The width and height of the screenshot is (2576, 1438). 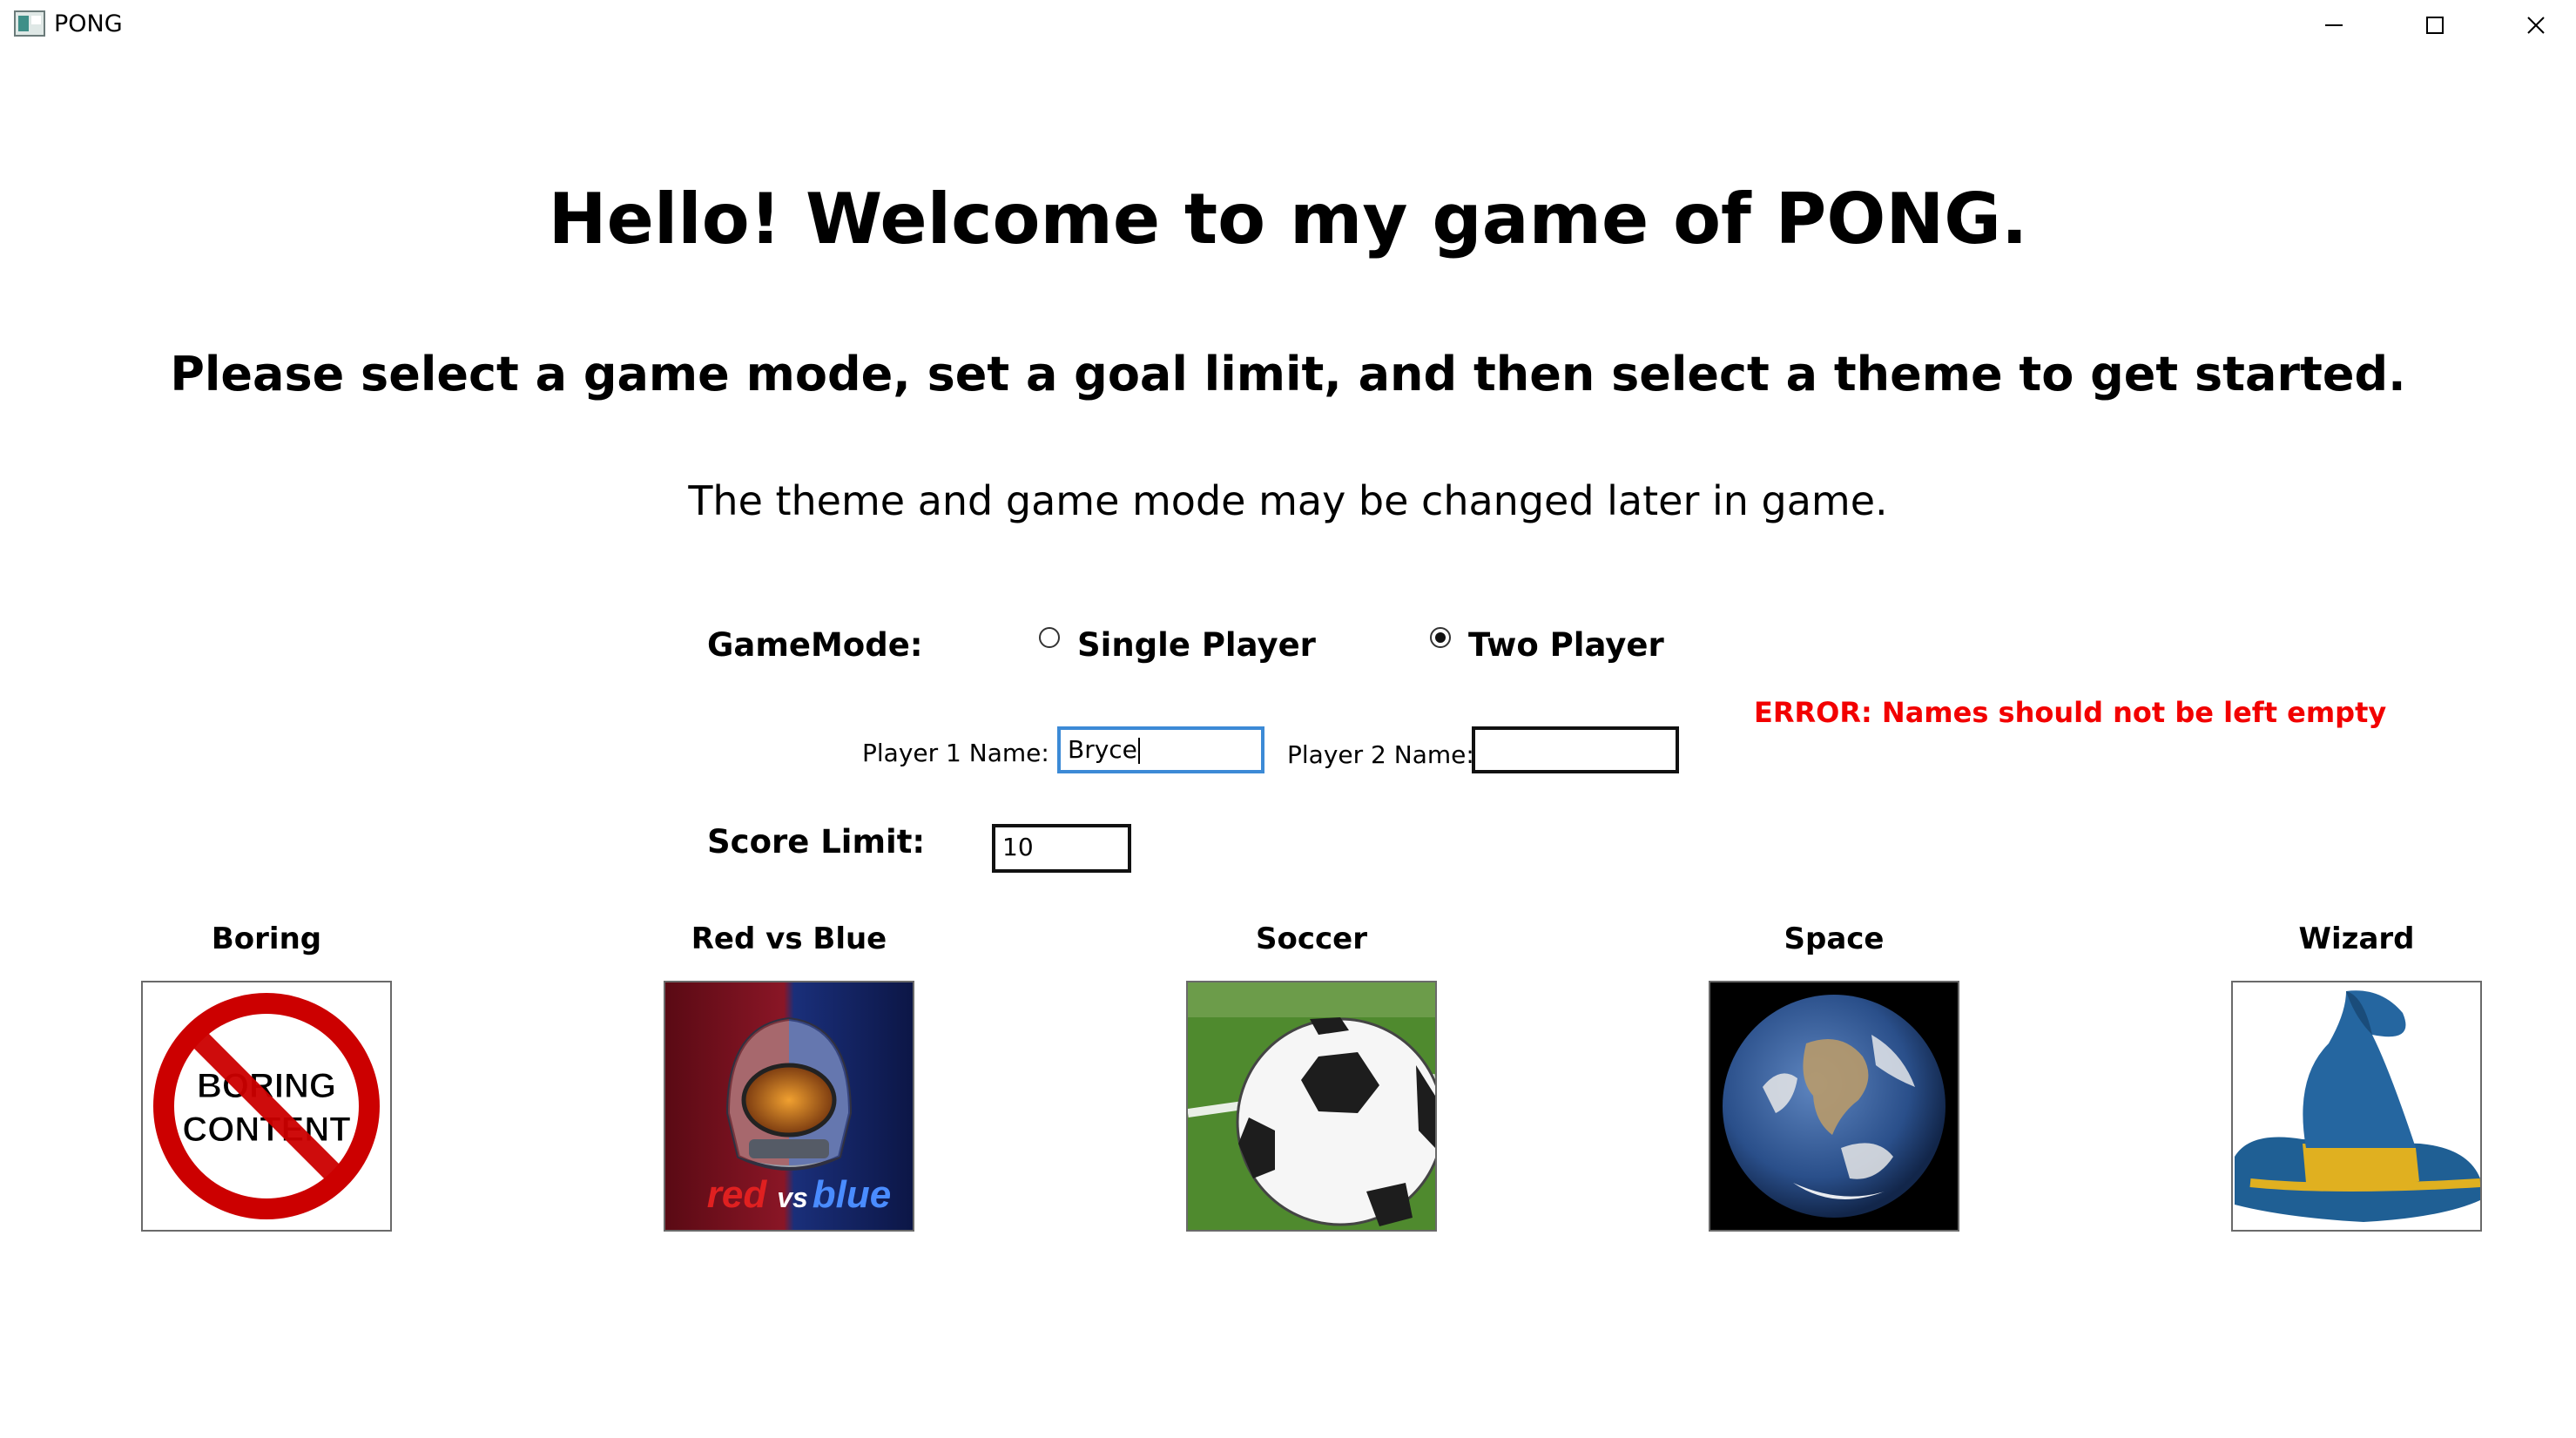 I want to click on vs-text: vs, so click(x=792, y=1197).